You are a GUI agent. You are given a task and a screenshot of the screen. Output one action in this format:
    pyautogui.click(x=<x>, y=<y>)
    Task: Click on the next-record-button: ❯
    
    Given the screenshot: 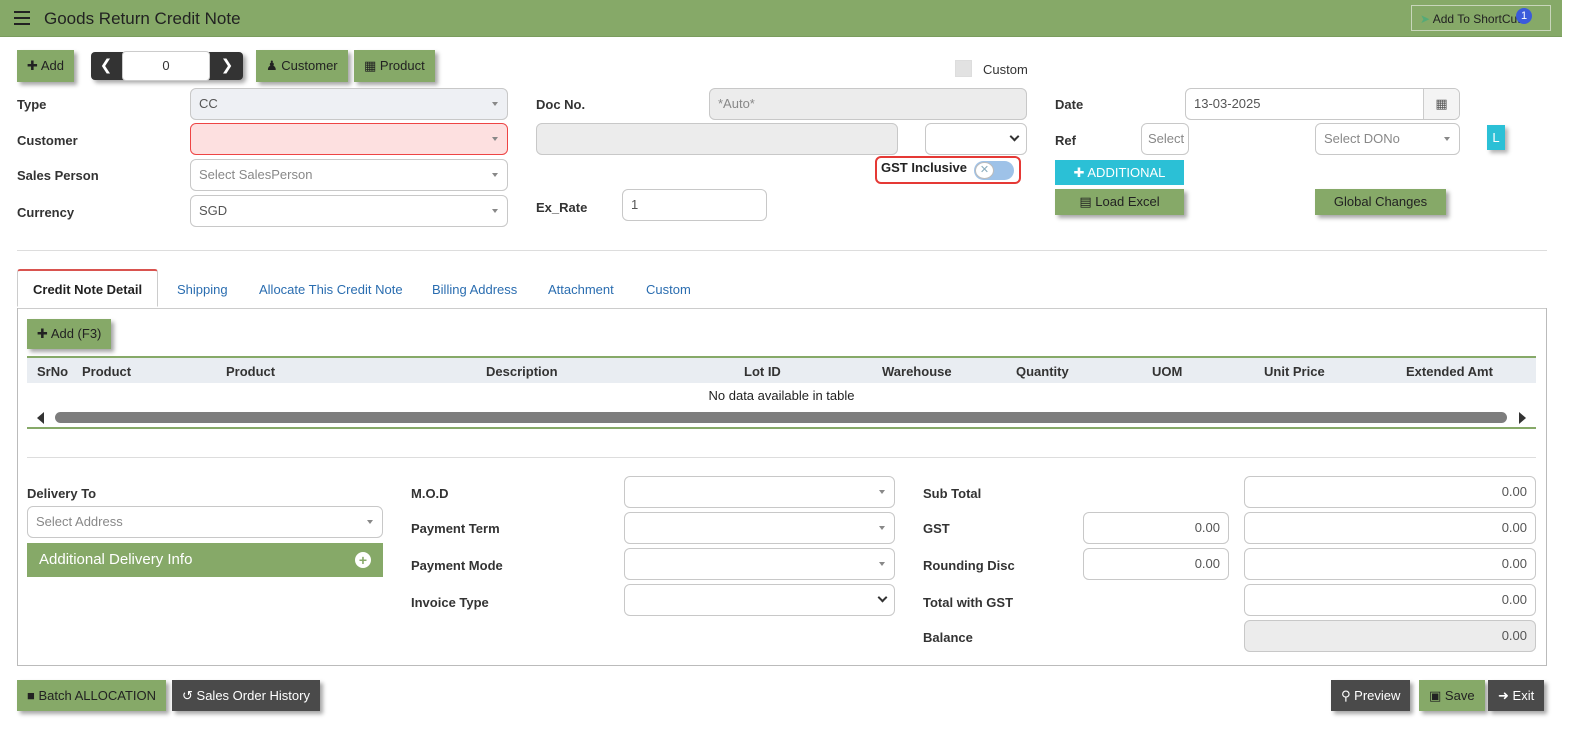 What is the action you would take?
    pyautogui.click(x=227, y=66)
    